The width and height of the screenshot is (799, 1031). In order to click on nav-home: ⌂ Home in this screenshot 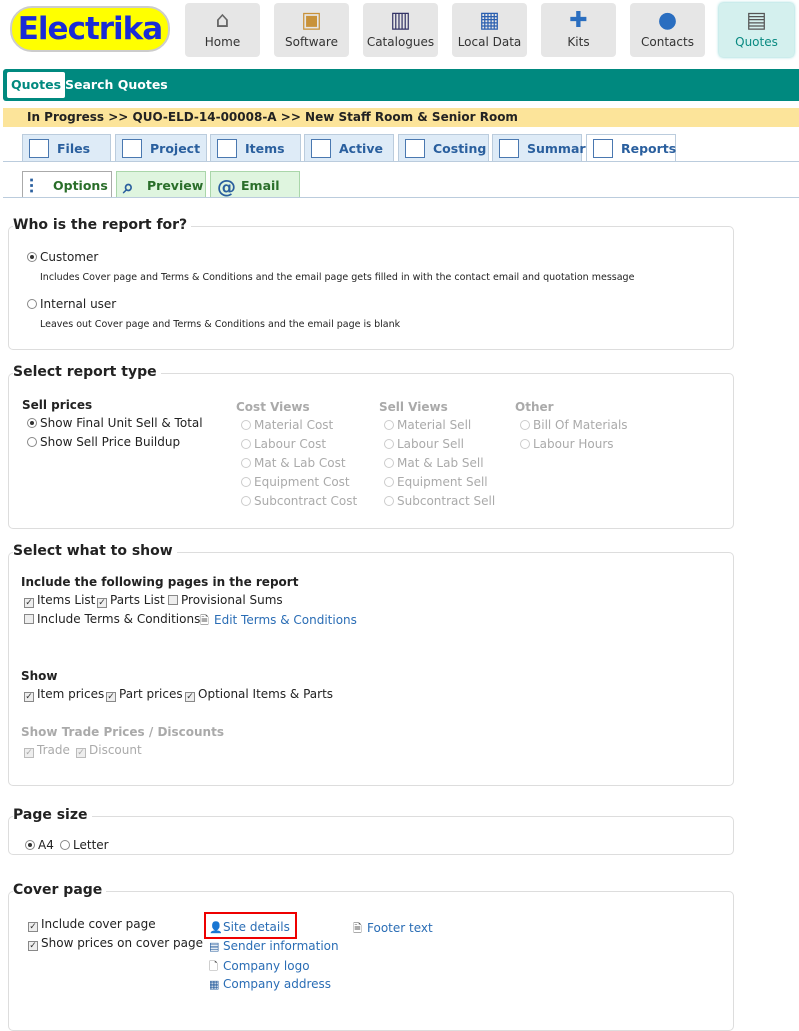, I will do `click(222, 30)`.